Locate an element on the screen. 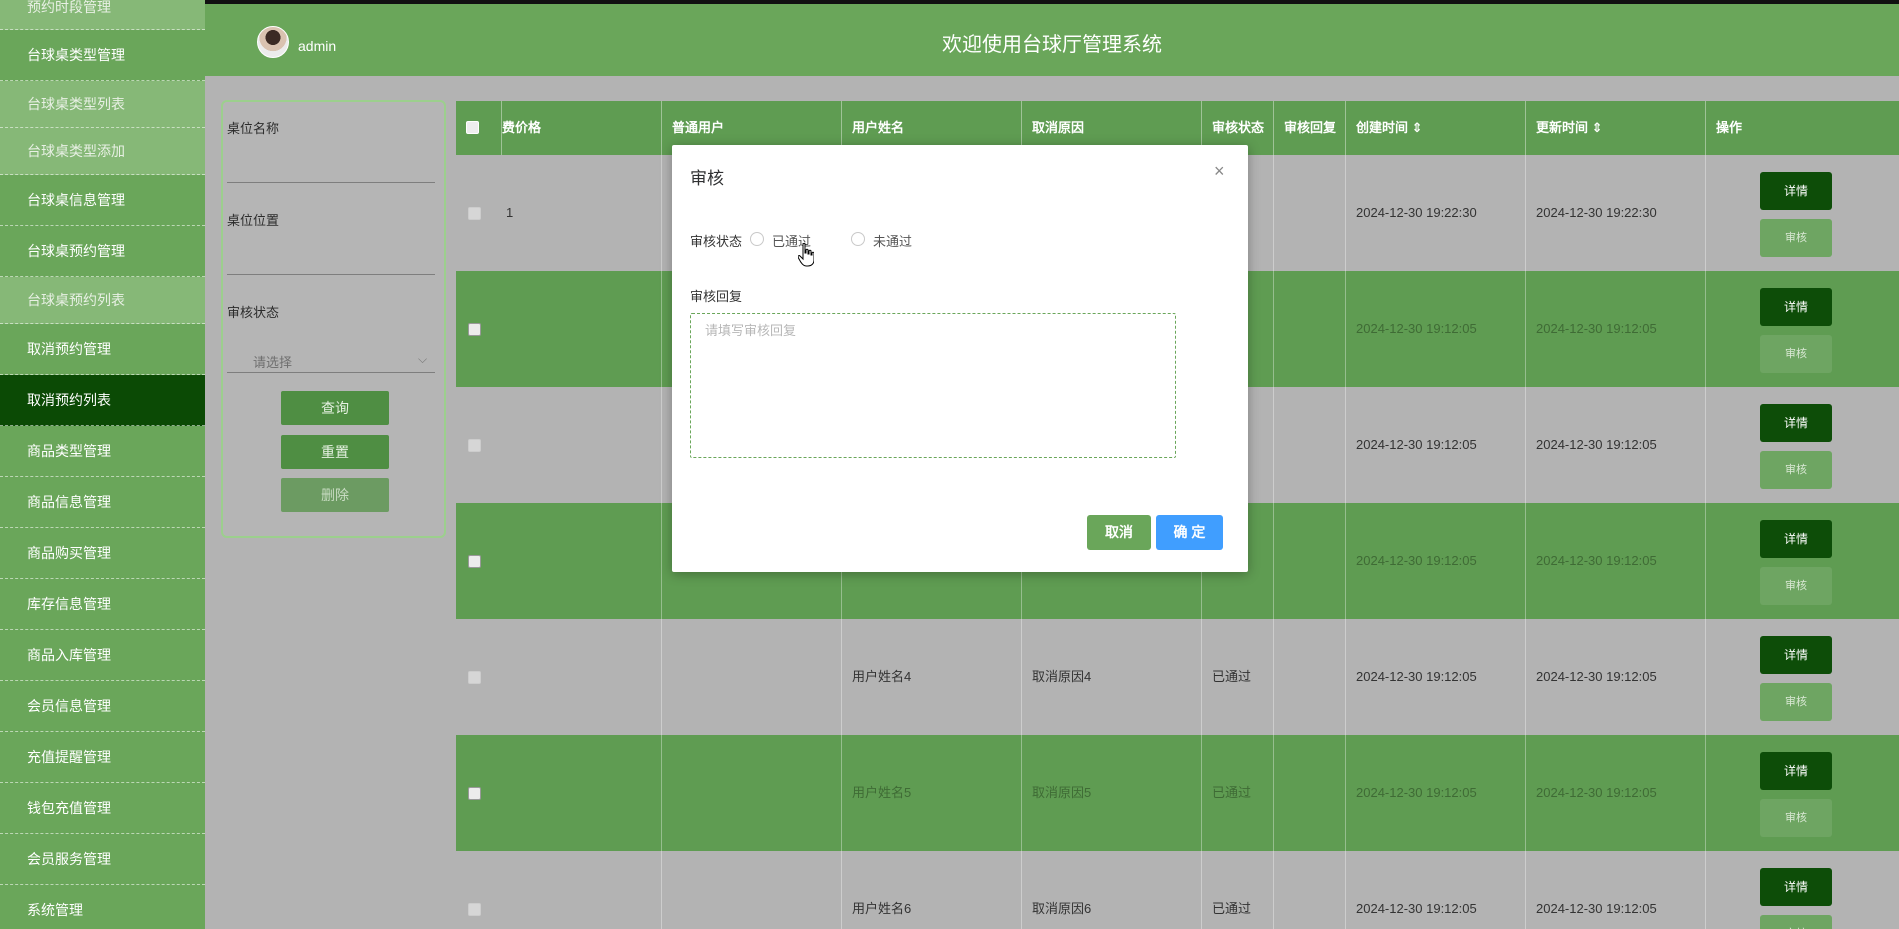 The width and height of the screenshot is (1899, 929). audit-dialog: 审核 × 审核状态 已通过 未通过 审核回复 取消 确 定 is located at coordinates (960, 358).